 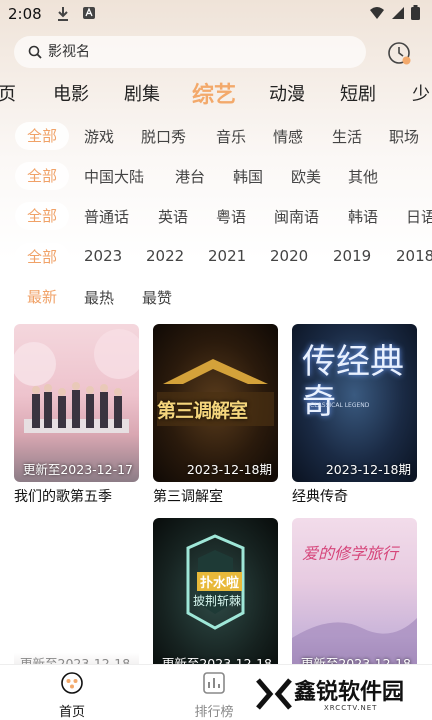 I want to click on language-chip: 韩语, so click(x=363, y=216).